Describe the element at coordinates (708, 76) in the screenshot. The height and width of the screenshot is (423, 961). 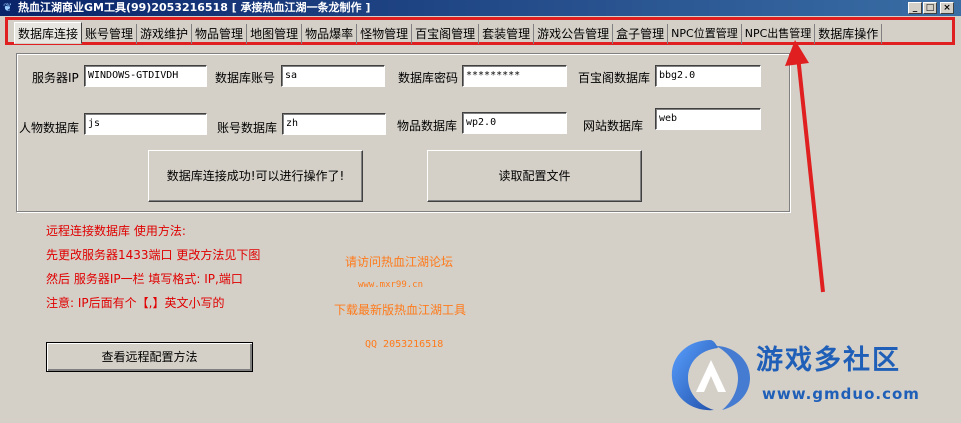
I see `treasure-db-input: bbg2.0` at that location.